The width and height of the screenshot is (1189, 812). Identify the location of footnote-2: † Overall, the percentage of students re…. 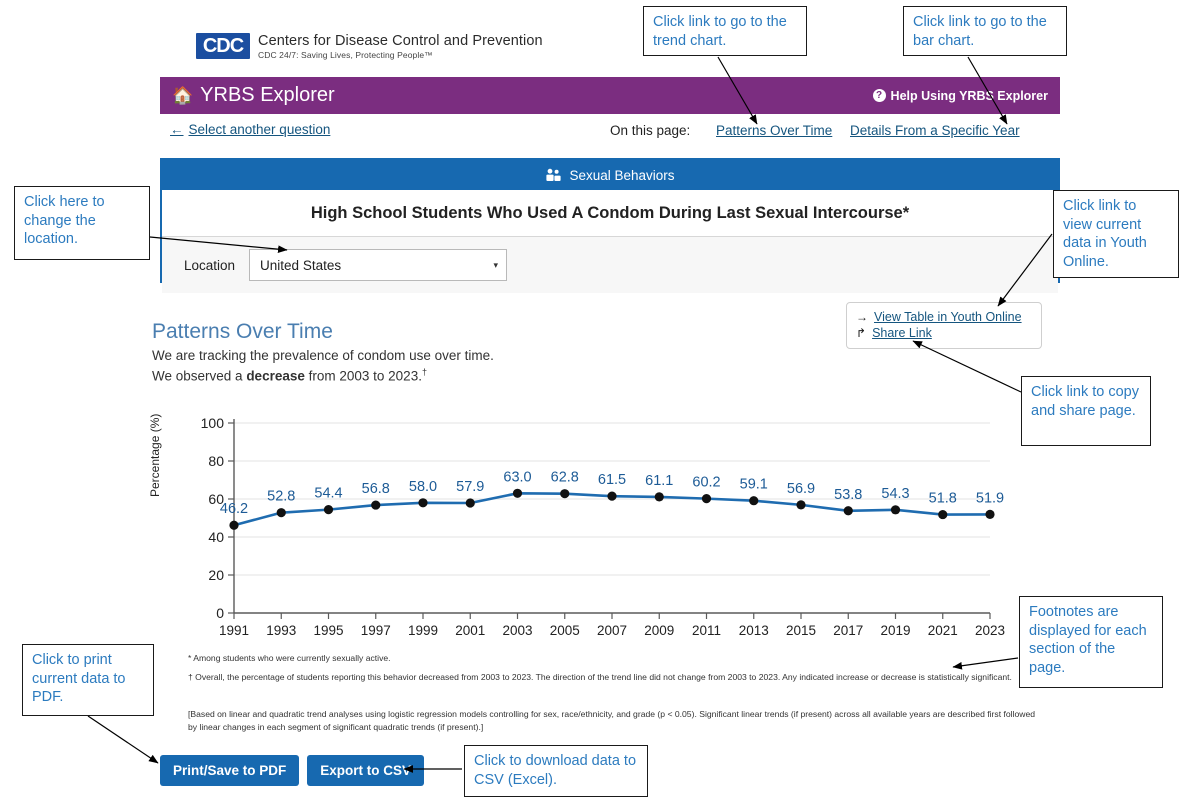
(600, 677).